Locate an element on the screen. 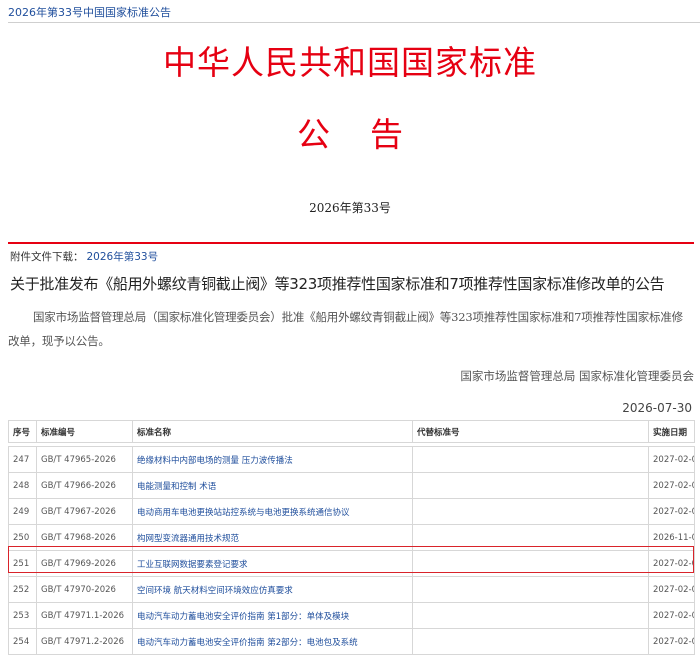 The width and height of the screenshot is (700, 655). row-seq: 247 is located at coordinates (22, 459).